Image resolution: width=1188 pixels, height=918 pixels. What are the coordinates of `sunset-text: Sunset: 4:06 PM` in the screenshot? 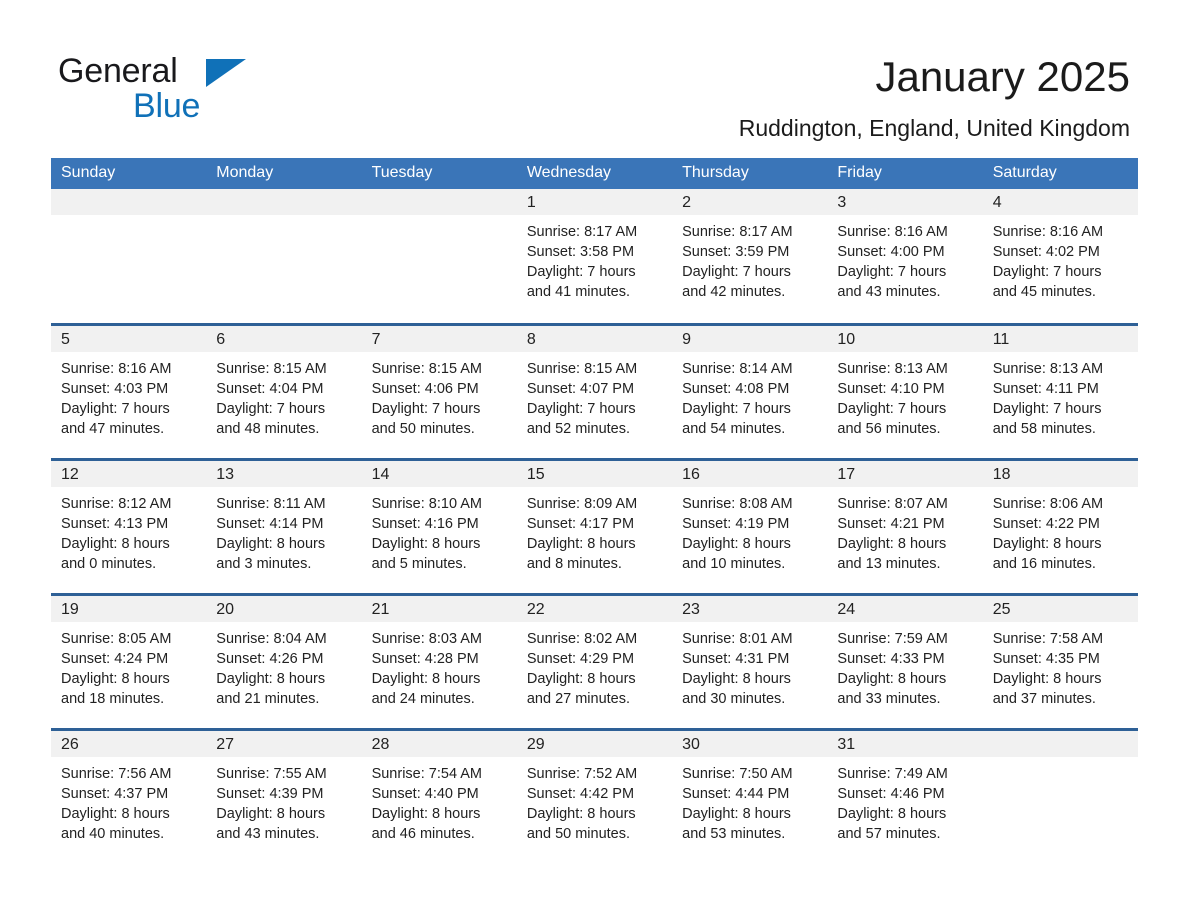 It's located at (425, 388).